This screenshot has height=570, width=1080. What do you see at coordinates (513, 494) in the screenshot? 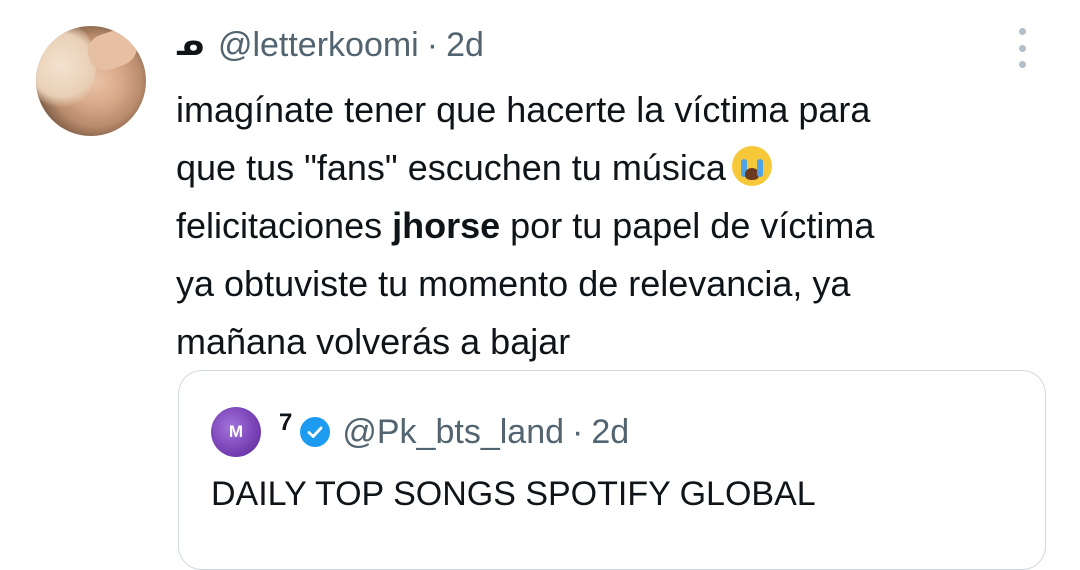
I see `quoted-text: DAILY TOP SONGS SPOTIFY GLOBAL` at bounding box center [513, 494].